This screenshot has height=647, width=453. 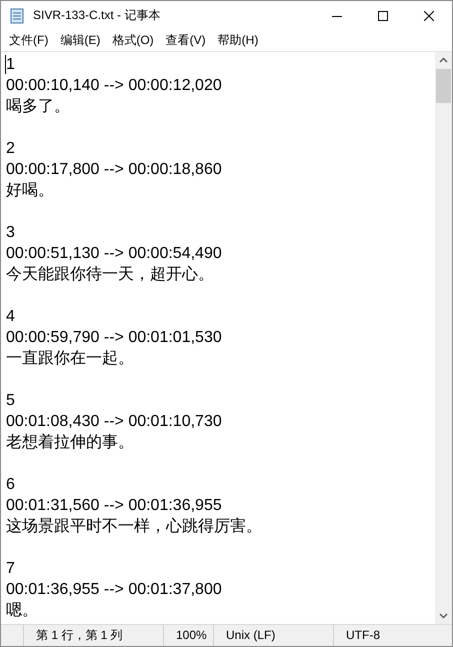 I want to click on subtitle-index: 6, so click(x=10, y=485).